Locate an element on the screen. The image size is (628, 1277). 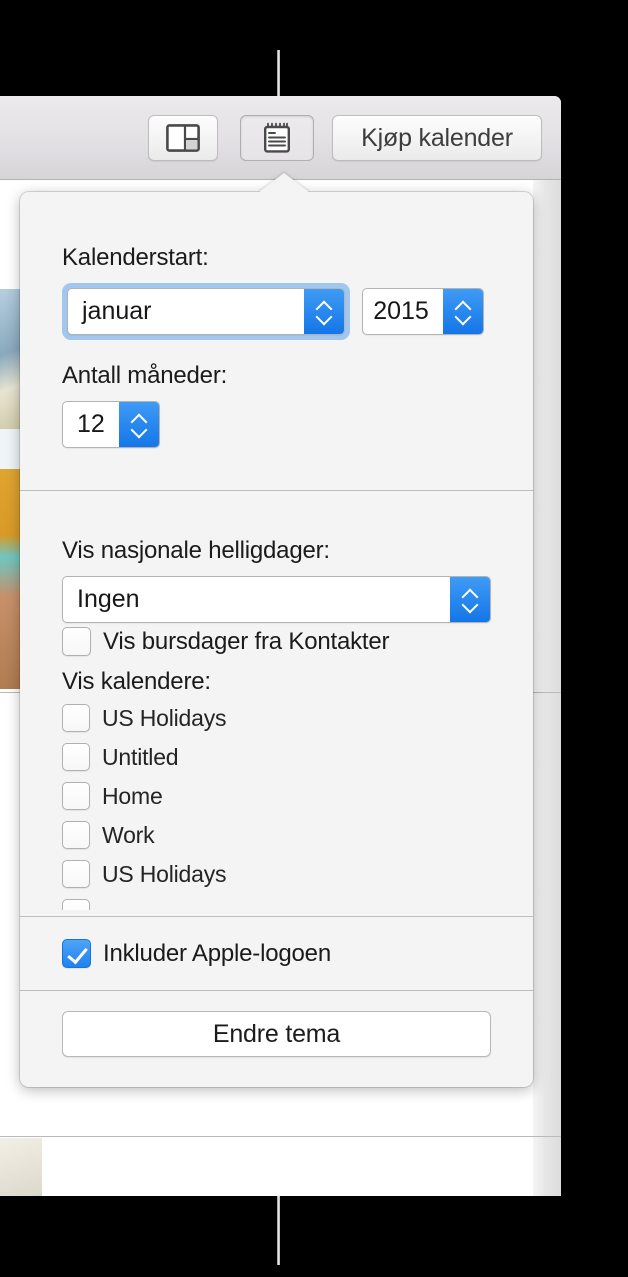
buy-calendar-label: Kjøp kalender is located at coordinates (437, 137).